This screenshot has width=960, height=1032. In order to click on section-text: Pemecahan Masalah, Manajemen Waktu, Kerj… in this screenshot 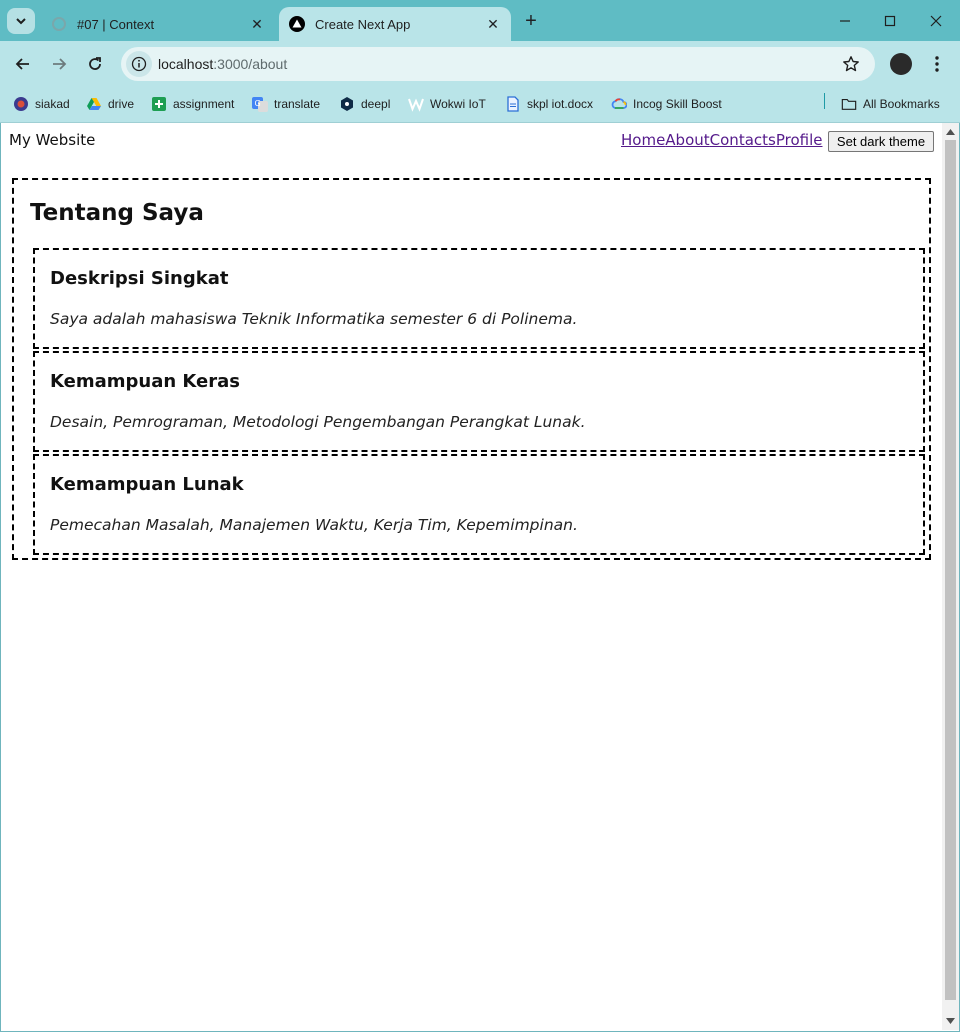, I will do `click(314, 525)`.